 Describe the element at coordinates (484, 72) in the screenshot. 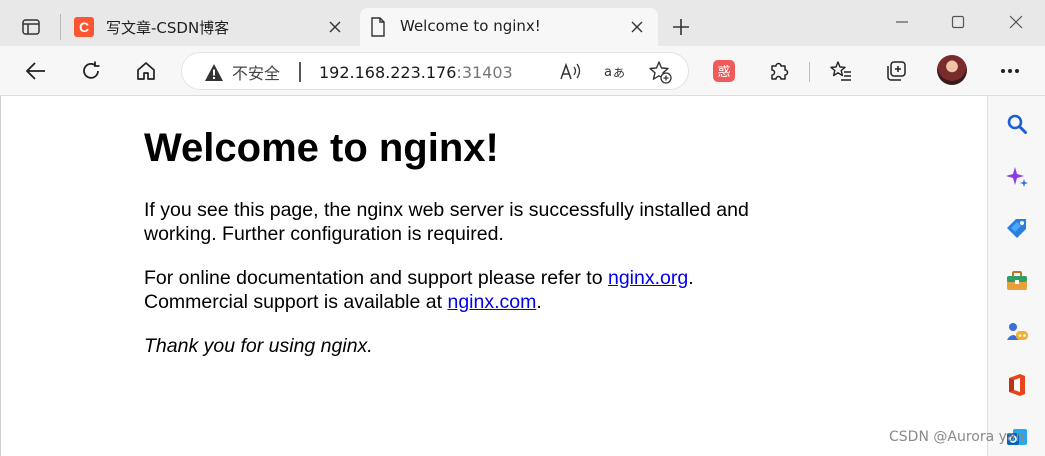

I see `url-port: :31403` at that location.